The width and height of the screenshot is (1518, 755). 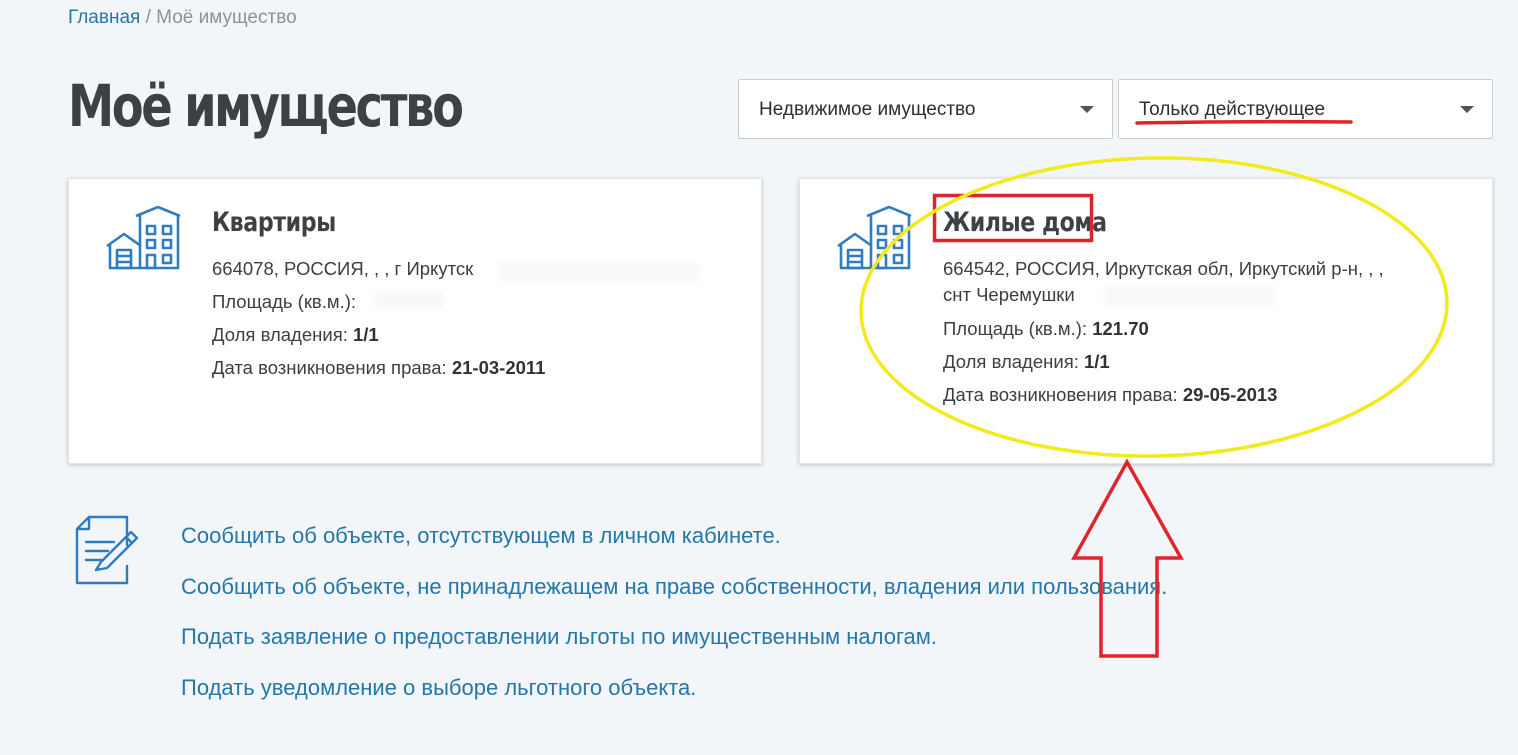 I want to click on property-type-select: Недвижимое имущество, so click(x=925, y=109).